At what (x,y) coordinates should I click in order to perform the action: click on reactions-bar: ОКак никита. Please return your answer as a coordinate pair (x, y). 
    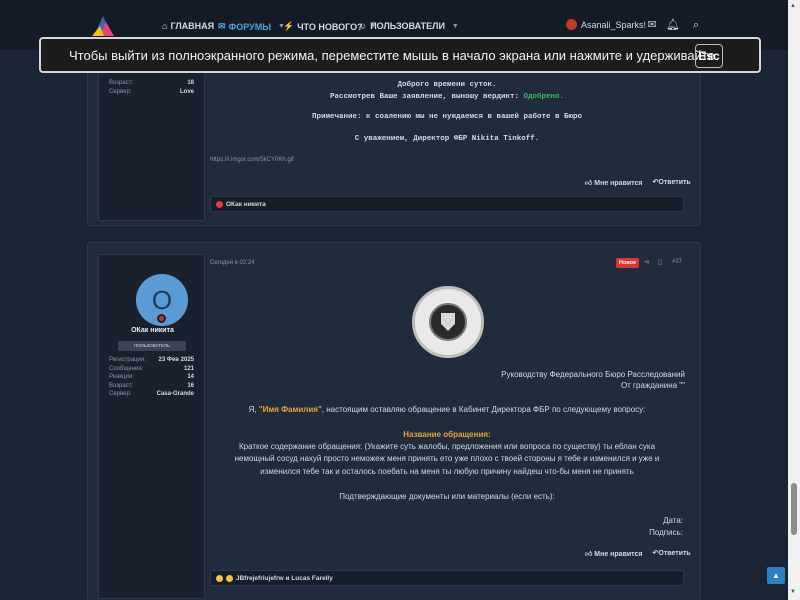
    Looking at the image, I should click on (447, 204).